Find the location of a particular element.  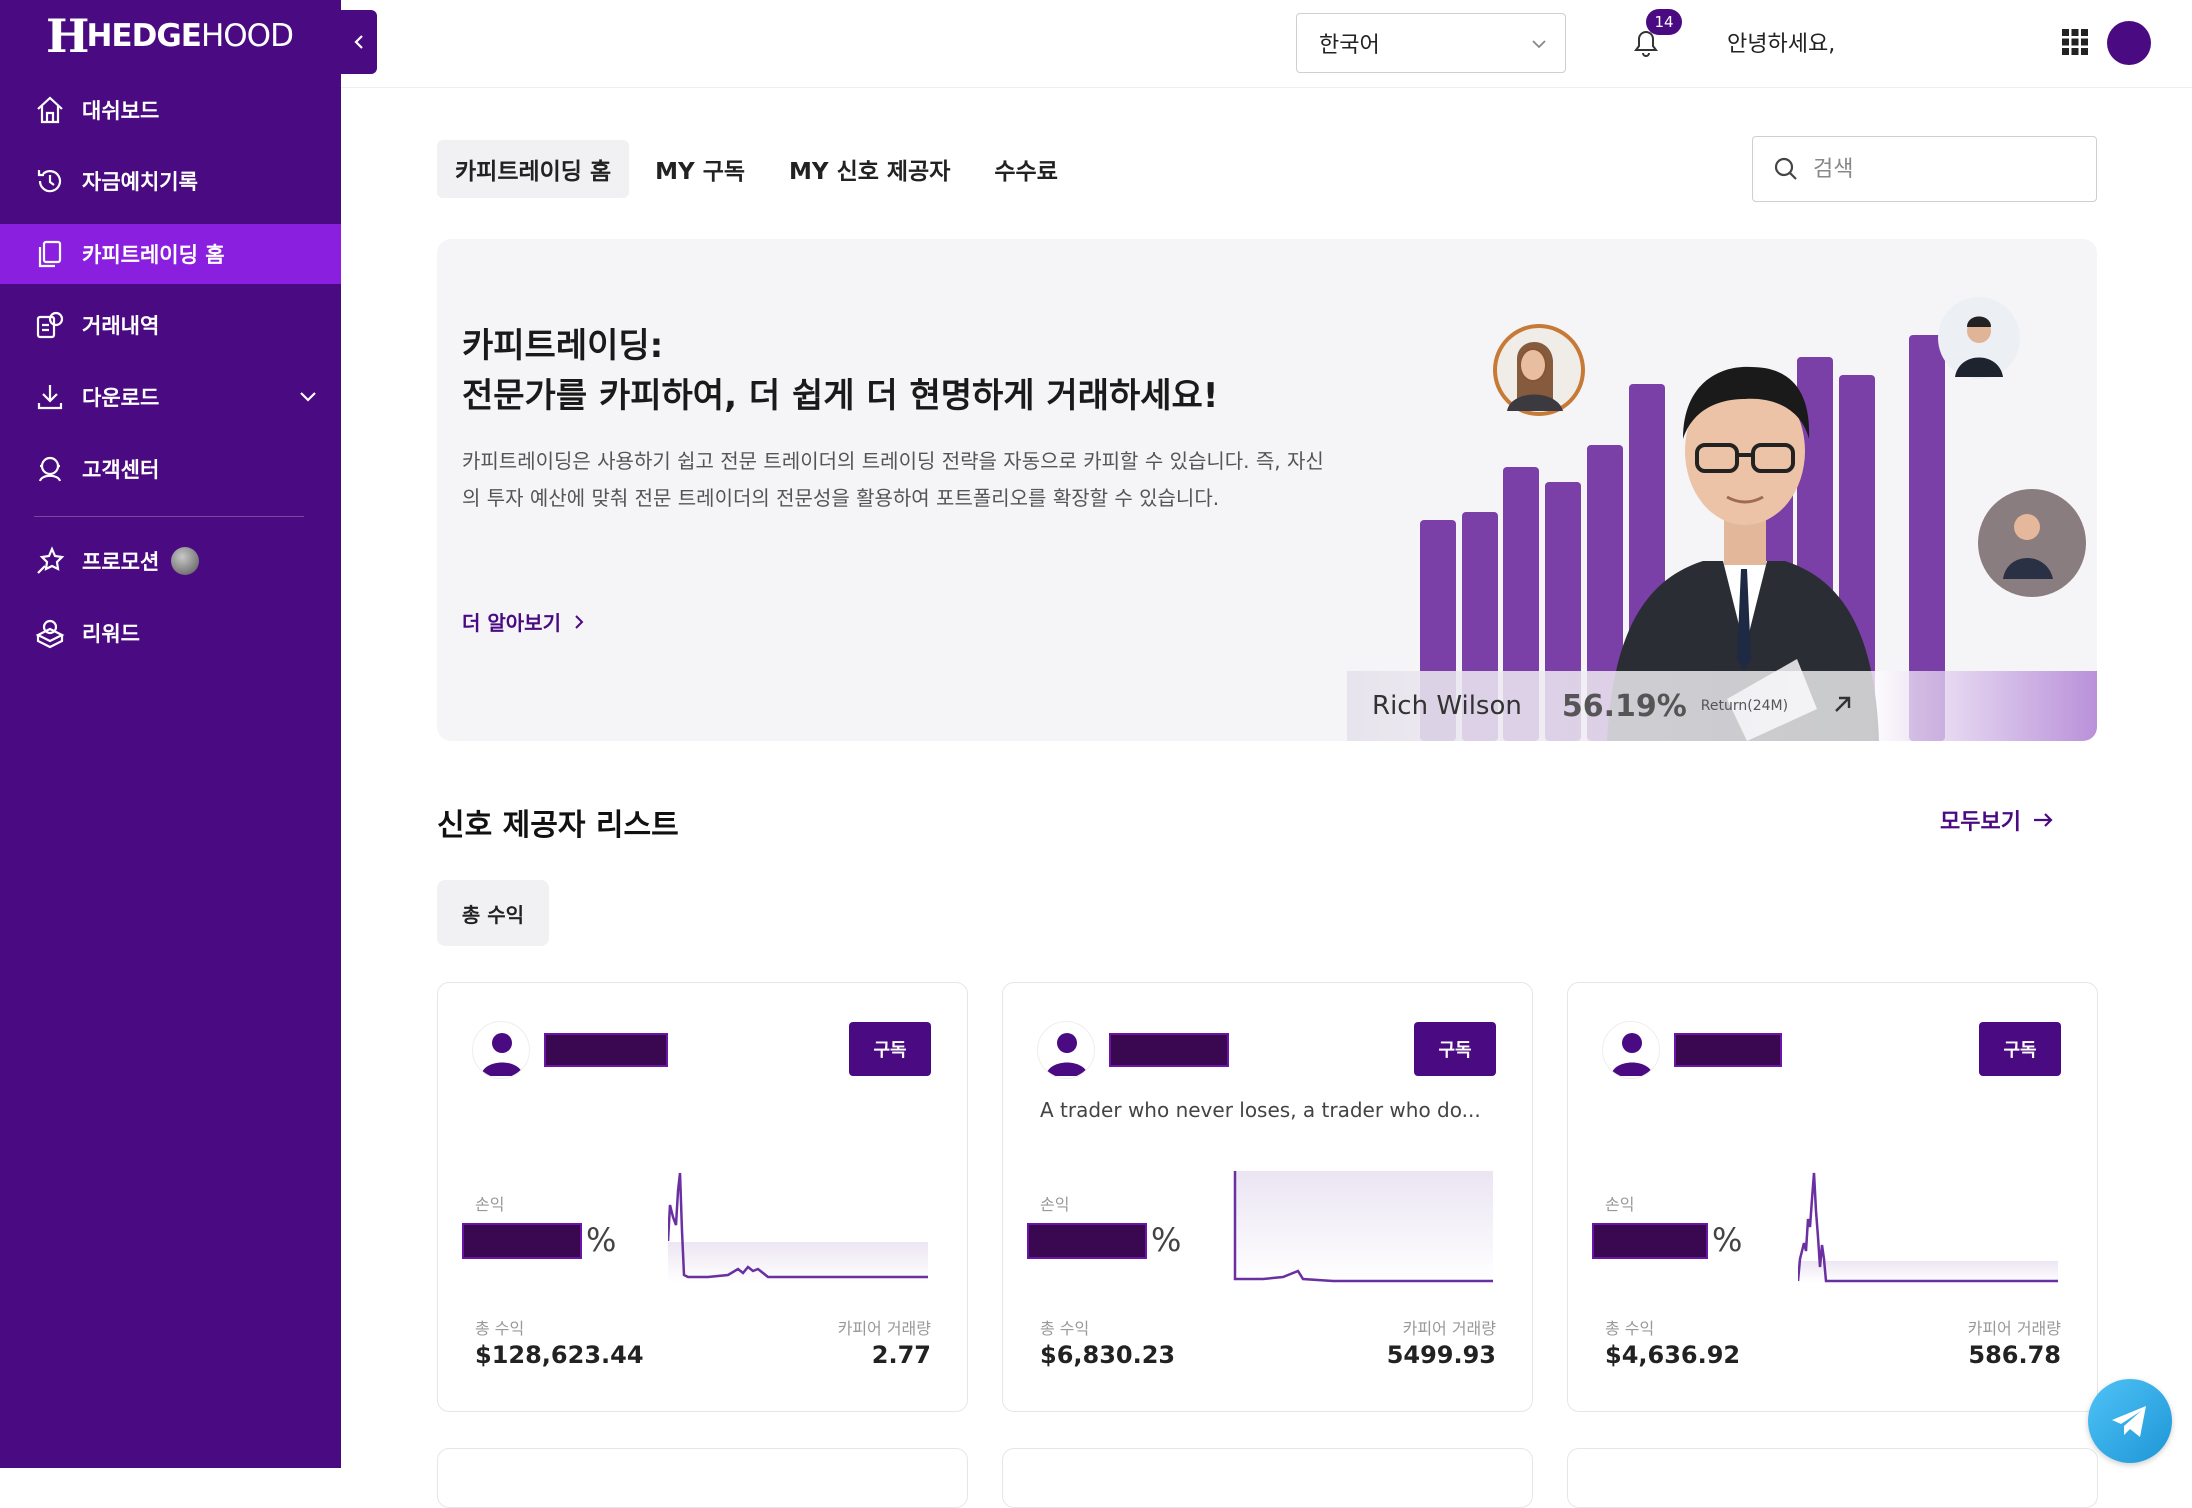

reward-icon is located at coordinates (50, 633).